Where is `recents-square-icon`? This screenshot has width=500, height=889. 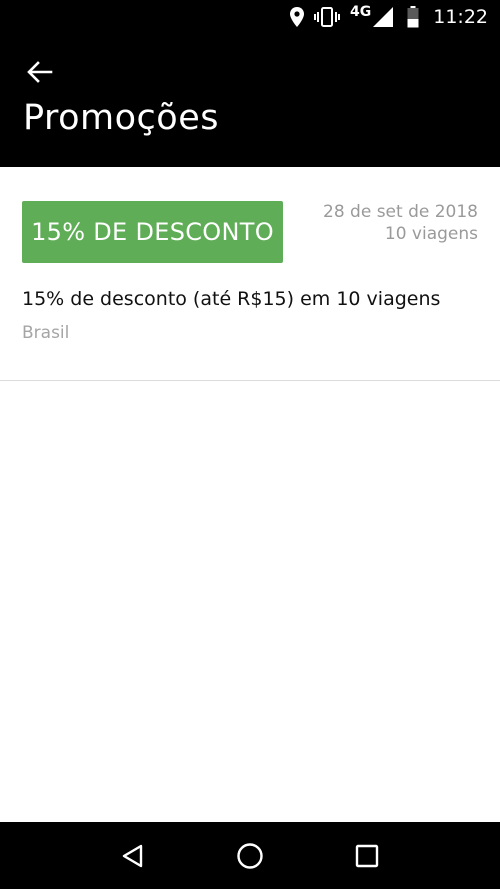
recents-square-icon is located at coordinates (366, 855).